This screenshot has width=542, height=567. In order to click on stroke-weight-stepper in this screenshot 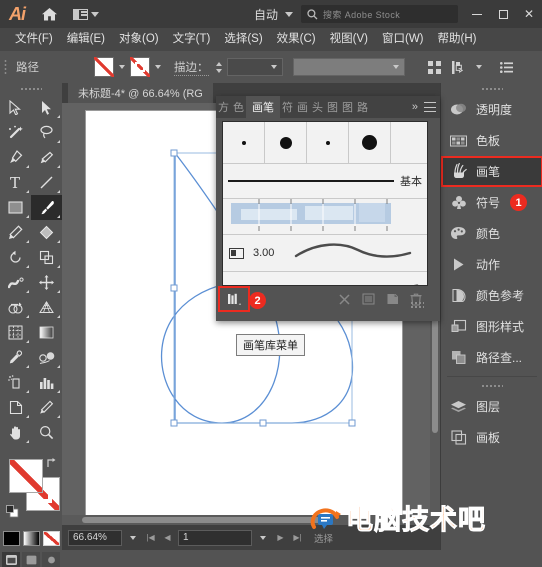, I will do `click(219, 67)`.